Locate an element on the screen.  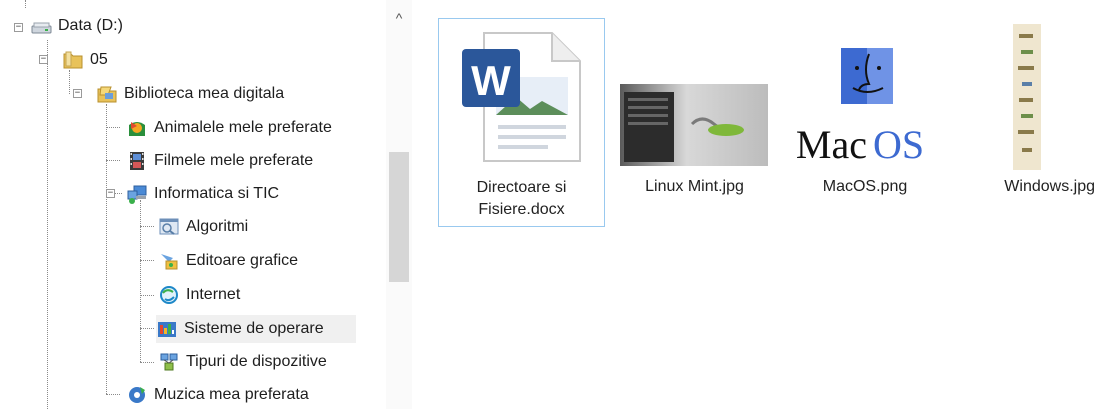
file-item-linux-mint: Linux Mint.jpg is located at coordinates (694, 122).